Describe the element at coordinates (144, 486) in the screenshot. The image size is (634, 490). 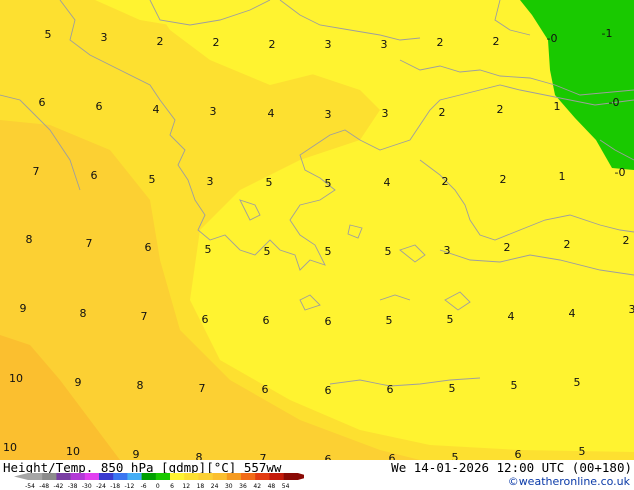
I see `scale-tick-label: -6` at that location.